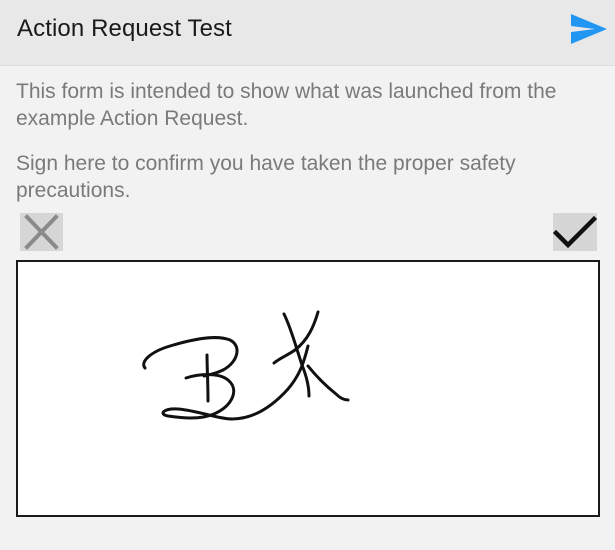 This screenshot has height=550, width=615. Describe the element at coordinates (124, 28) in the screenshot. I see `page-title: Action Request Test` at that location.